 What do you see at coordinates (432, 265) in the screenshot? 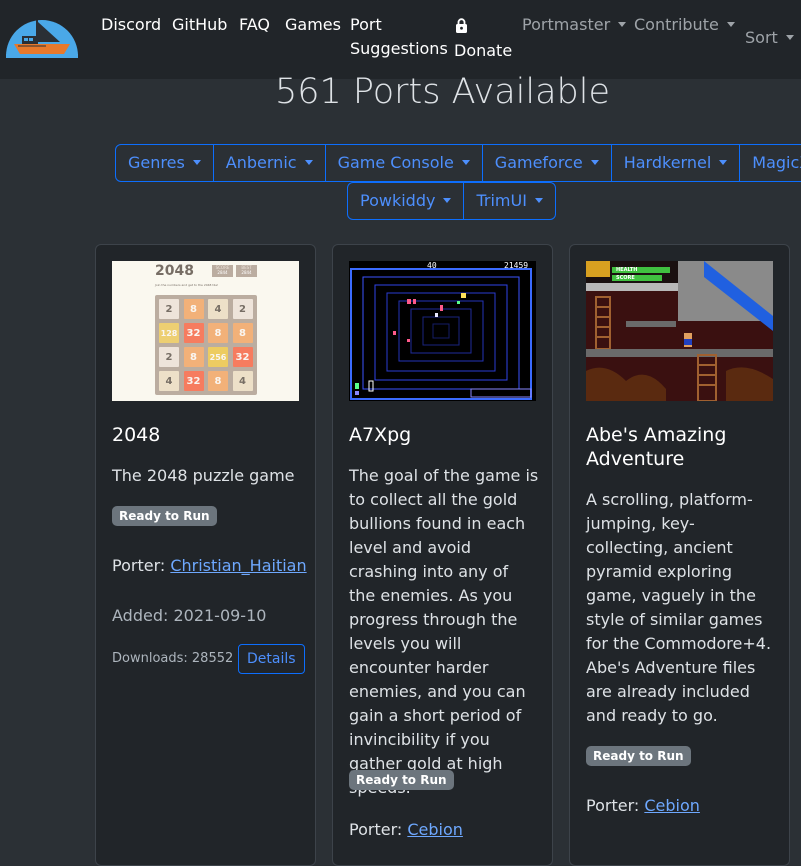
I see `thumb-hud-left: 40` at bounding box center [432, 265].